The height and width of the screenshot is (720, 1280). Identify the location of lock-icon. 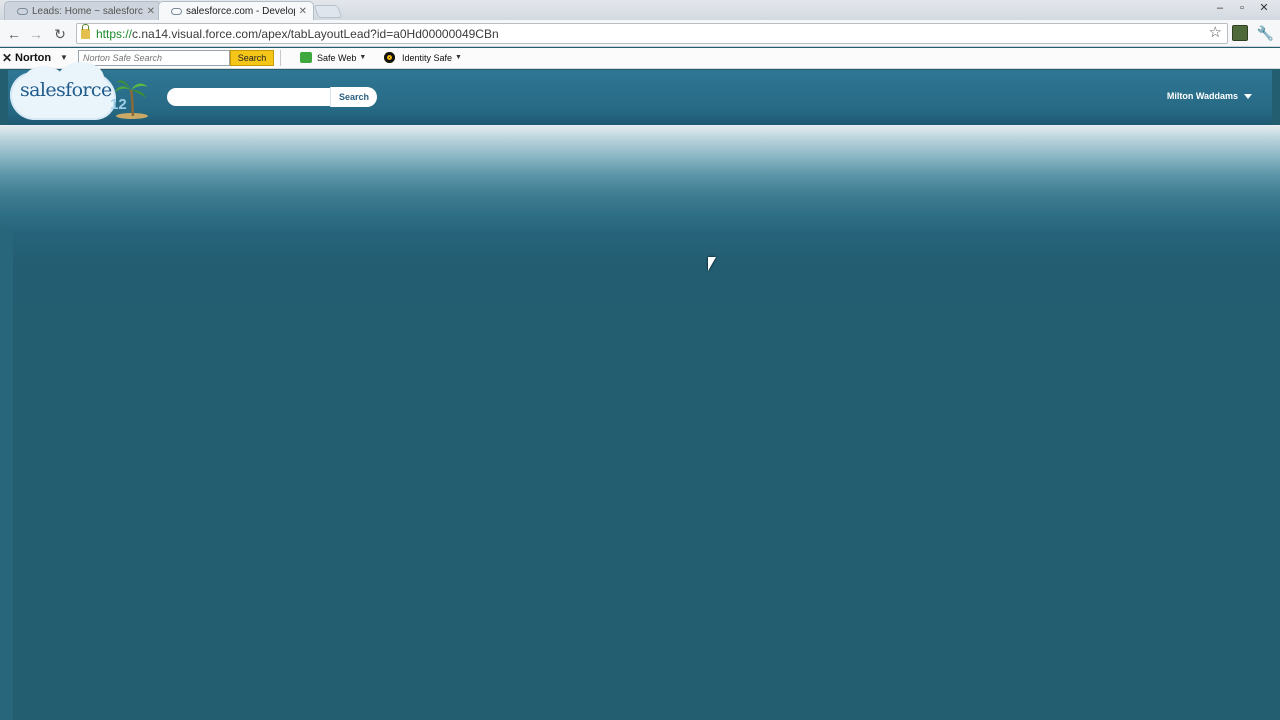
(85, 31).